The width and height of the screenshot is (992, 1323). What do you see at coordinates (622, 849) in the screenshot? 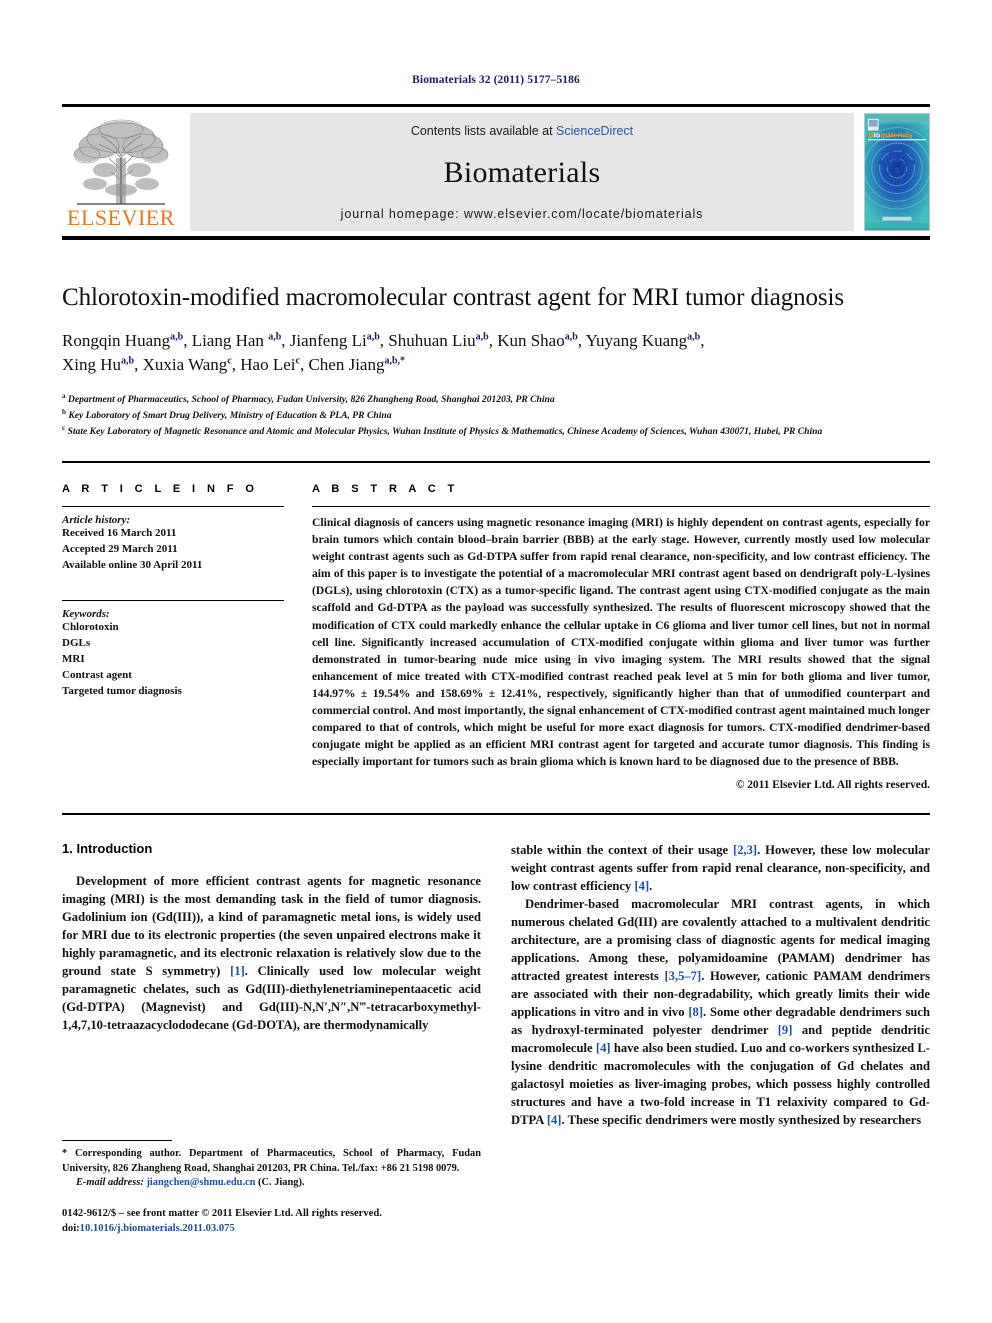
I see `intro-p1-part-c: stable within the context of their usage` at bounding box center [622, 849].